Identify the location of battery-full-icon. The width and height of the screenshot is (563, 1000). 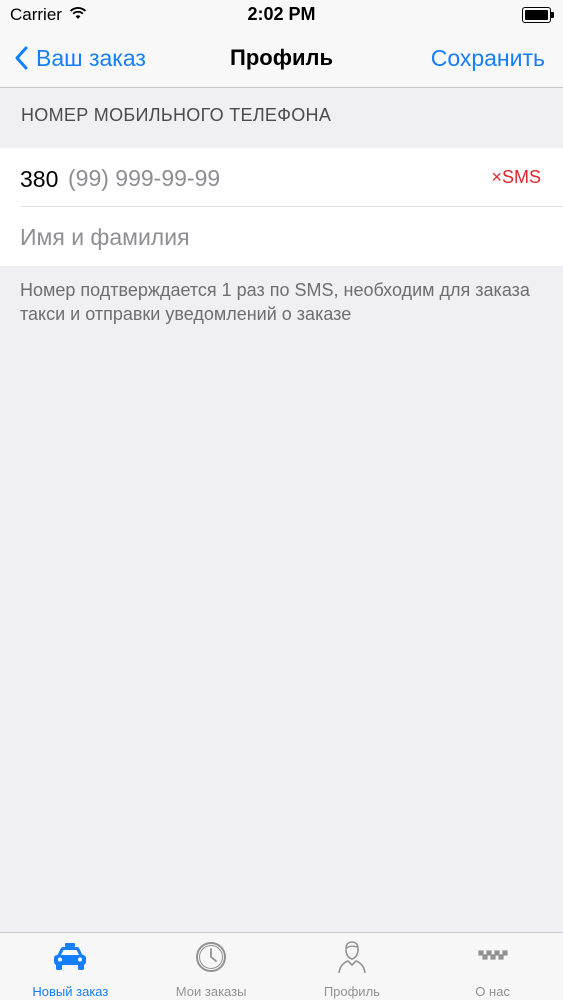
(538, 15).